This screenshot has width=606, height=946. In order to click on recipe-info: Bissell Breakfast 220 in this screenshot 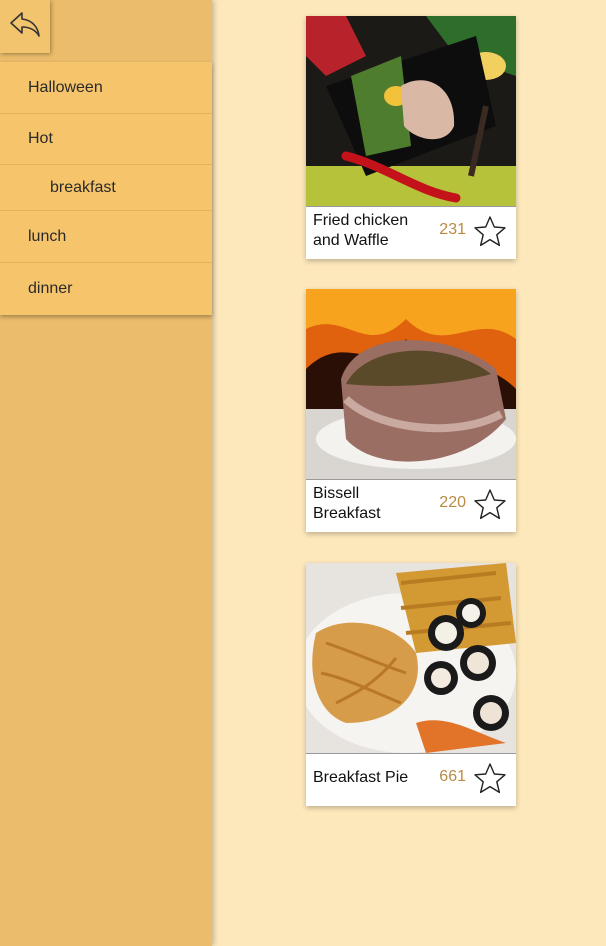, I will do `click(411, 505)`.